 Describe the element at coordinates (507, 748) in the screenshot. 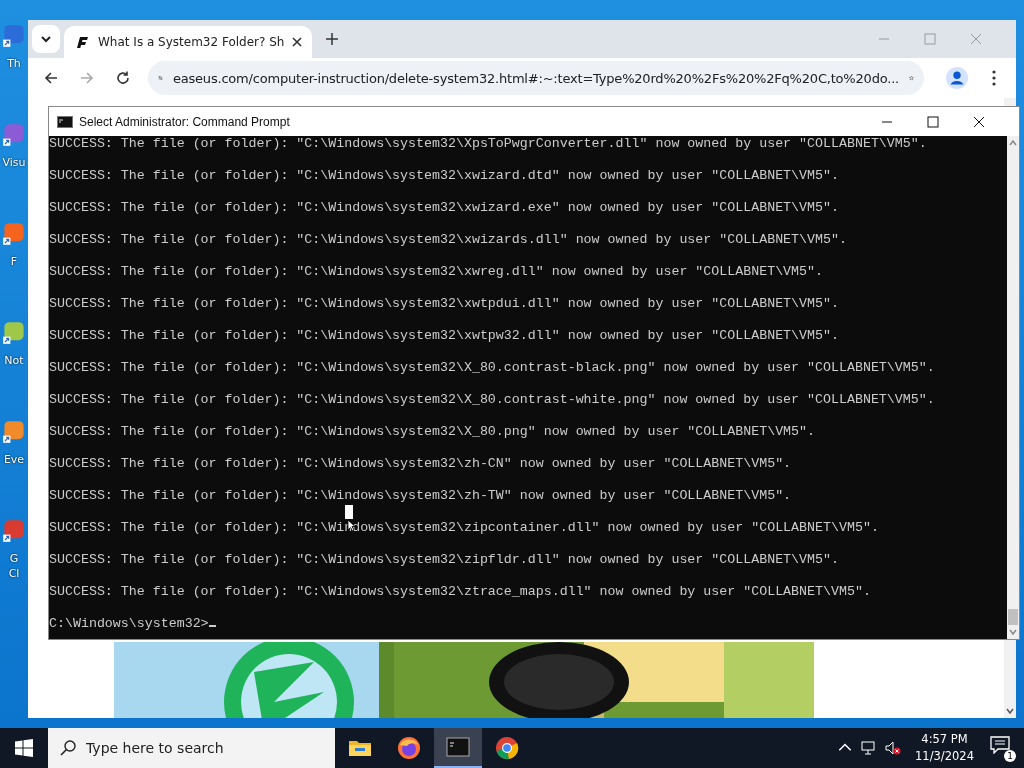

I see `browser-icon` at that location.